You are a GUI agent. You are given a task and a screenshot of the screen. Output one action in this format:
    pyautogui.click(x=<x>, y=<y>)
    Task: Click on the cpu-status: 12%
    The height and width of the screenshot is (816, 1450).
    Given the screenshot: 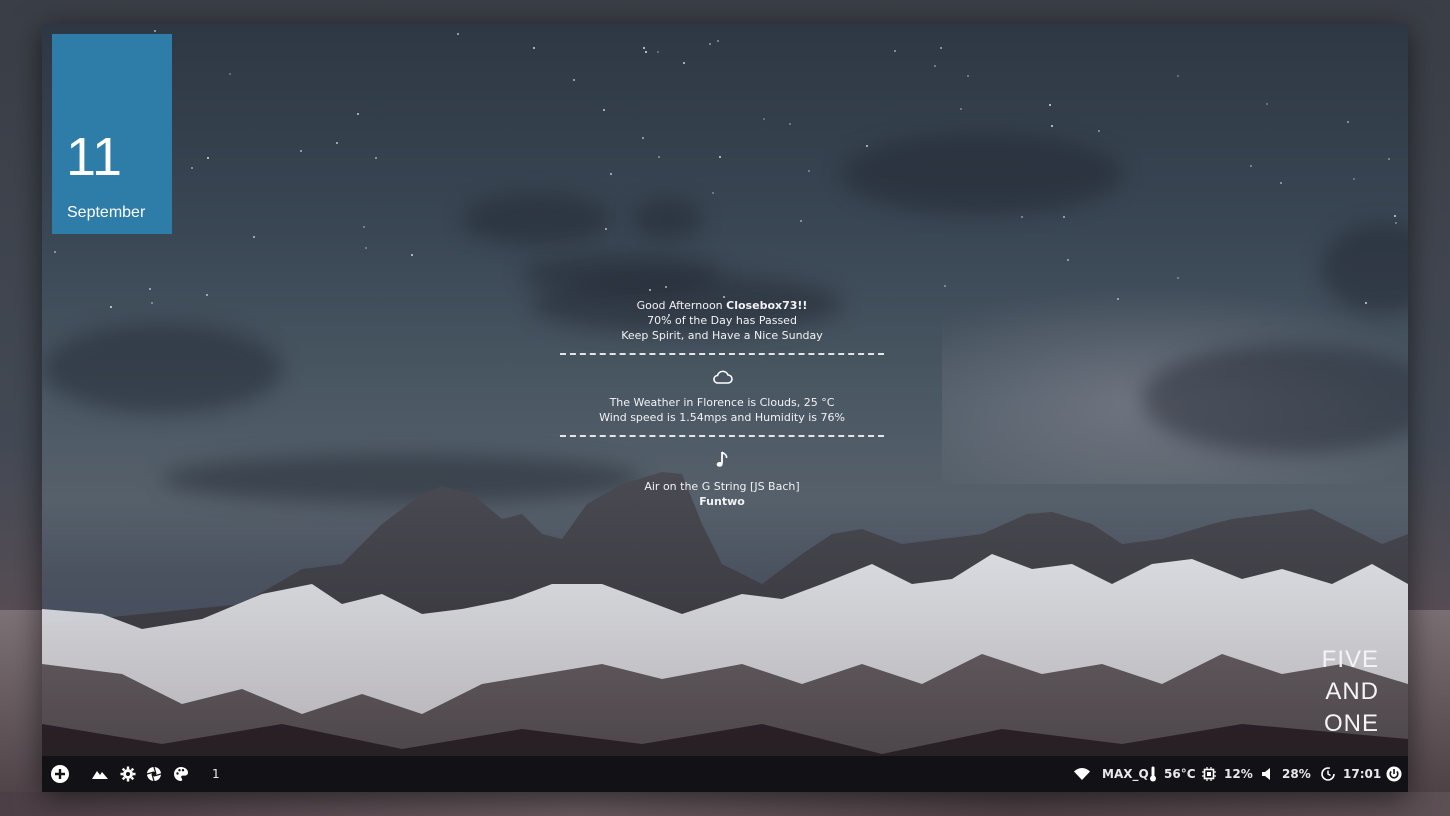 What is the action you would take?
    pyautogui.click(x=1227, y=774)
    